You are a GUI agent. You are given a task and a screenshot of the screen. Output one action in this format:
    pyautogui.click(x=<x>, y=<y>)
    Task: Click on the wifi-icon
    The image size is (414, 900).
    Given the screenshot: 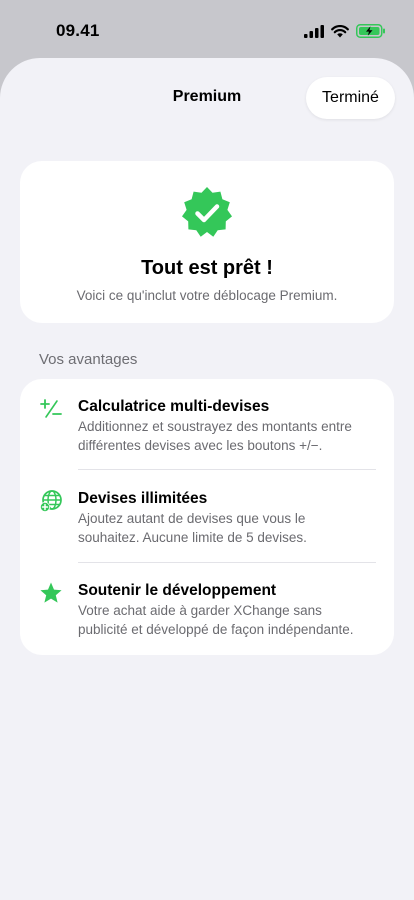 What is the action you would take?
    pyautogui.click(x=340, y=30)
    